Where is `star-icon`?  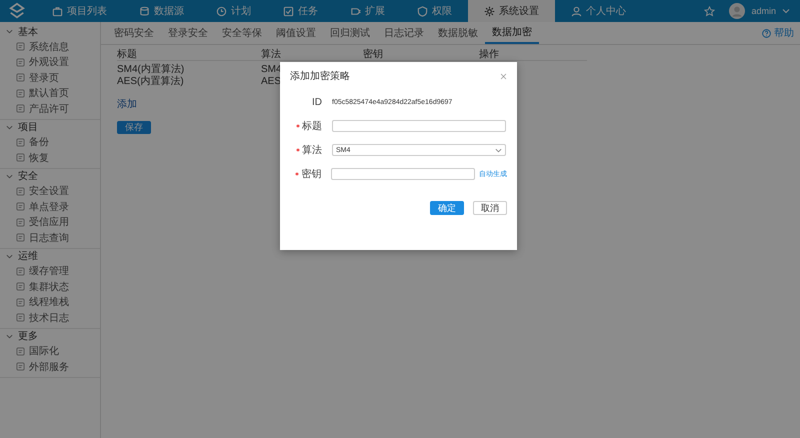 star-icon is located at coordinates (710, 11).